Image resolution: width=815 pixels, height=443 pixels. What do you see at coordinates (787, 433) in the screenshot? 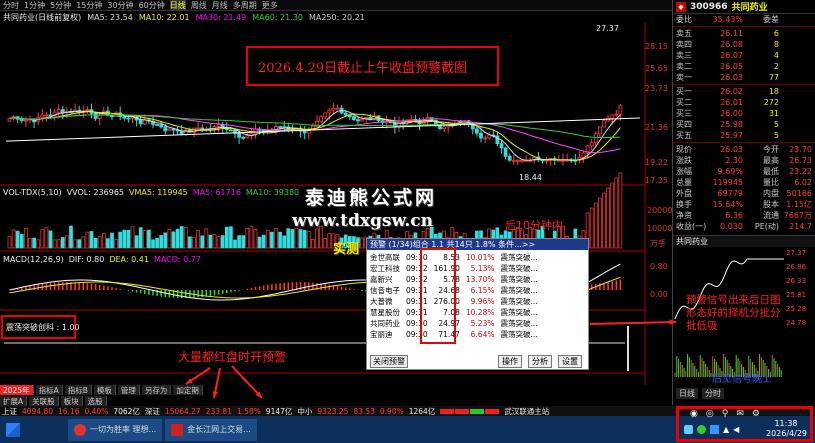
I see `clock-date: 2026/4/29` at bounding box center [787, 433].